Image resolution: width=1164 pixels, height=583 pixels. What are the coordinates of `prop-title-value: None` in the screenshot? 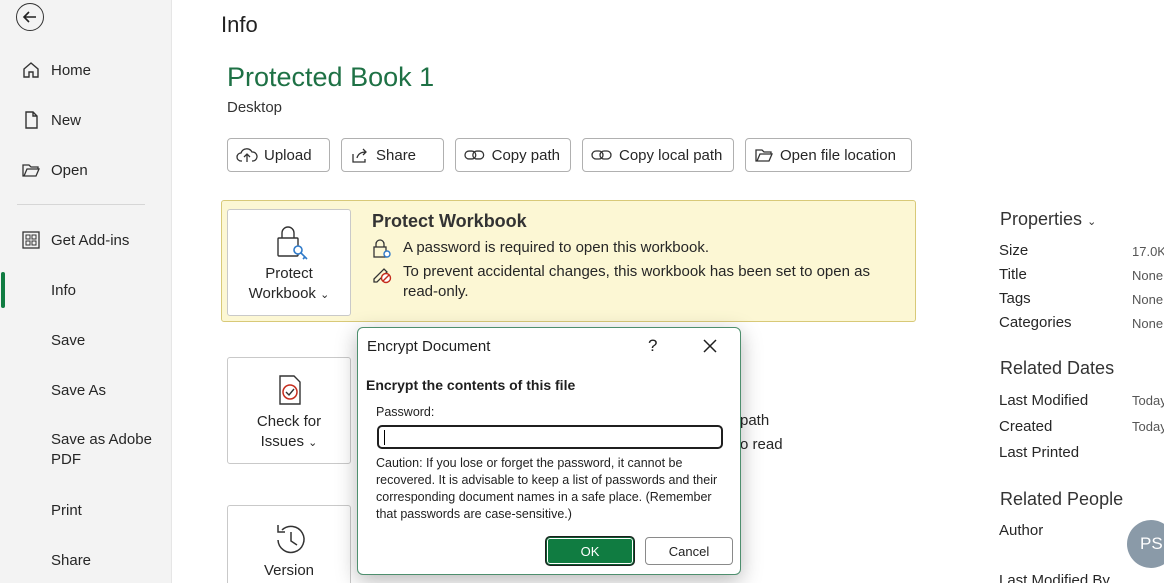 It's located at (1147, 275).